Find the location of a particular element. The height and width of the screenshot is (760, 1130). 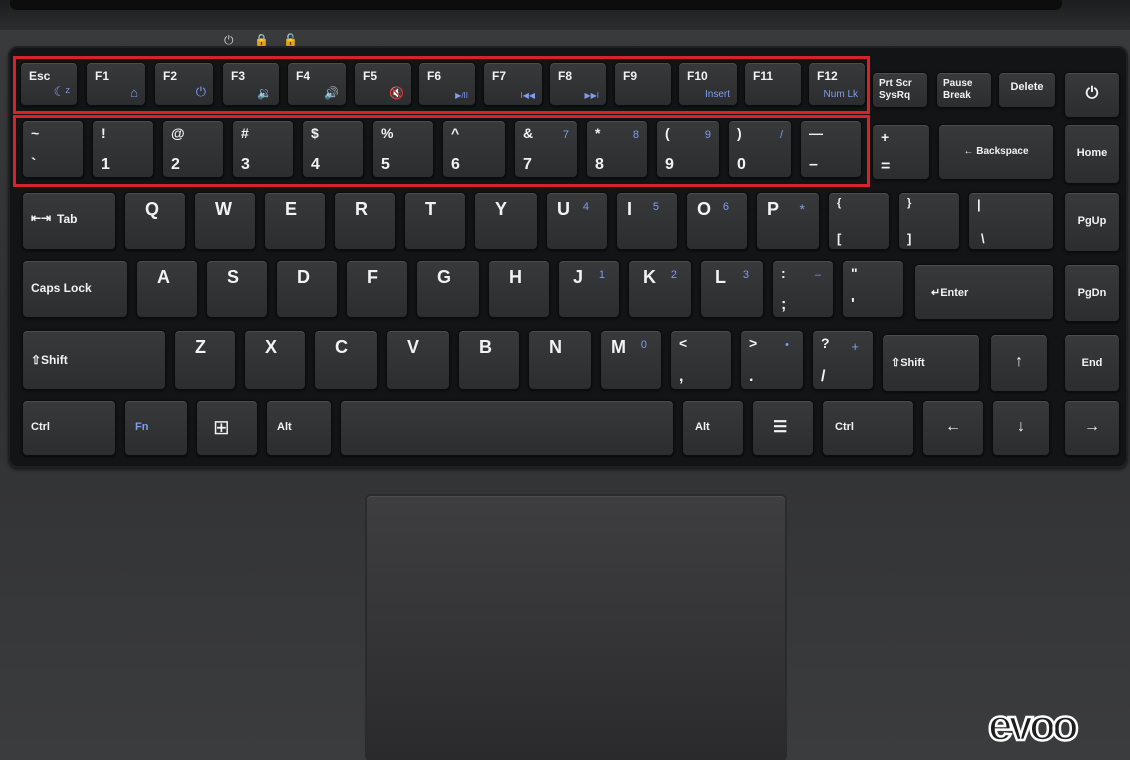

left-bracket-key: { [ is located at coordinates (859, 221).